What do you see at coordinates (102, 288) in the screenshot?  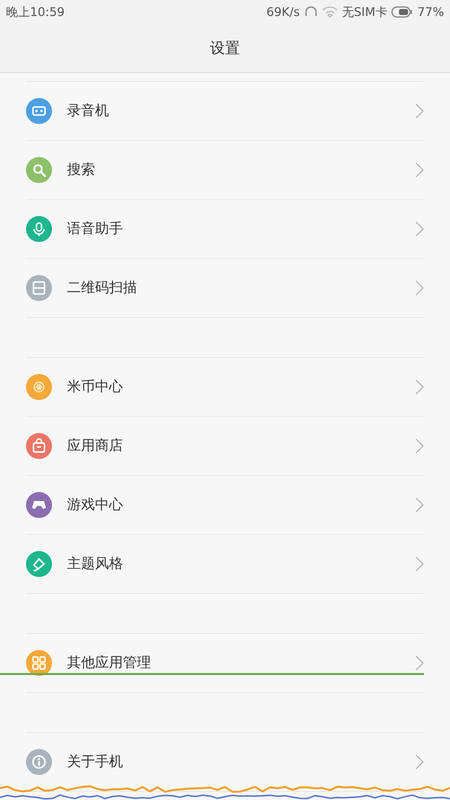 I see `item-label: 二维码扫描` at bounding box center [102, 288].